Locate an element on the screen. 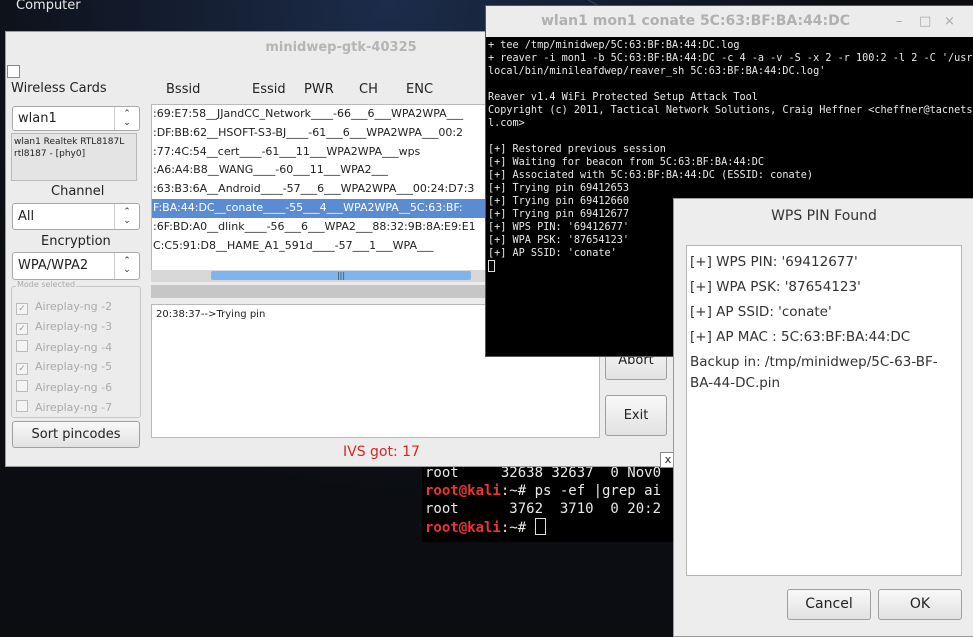  result-line: [+] WPA PSK: '87654123' is located at coordinates (775, 287).